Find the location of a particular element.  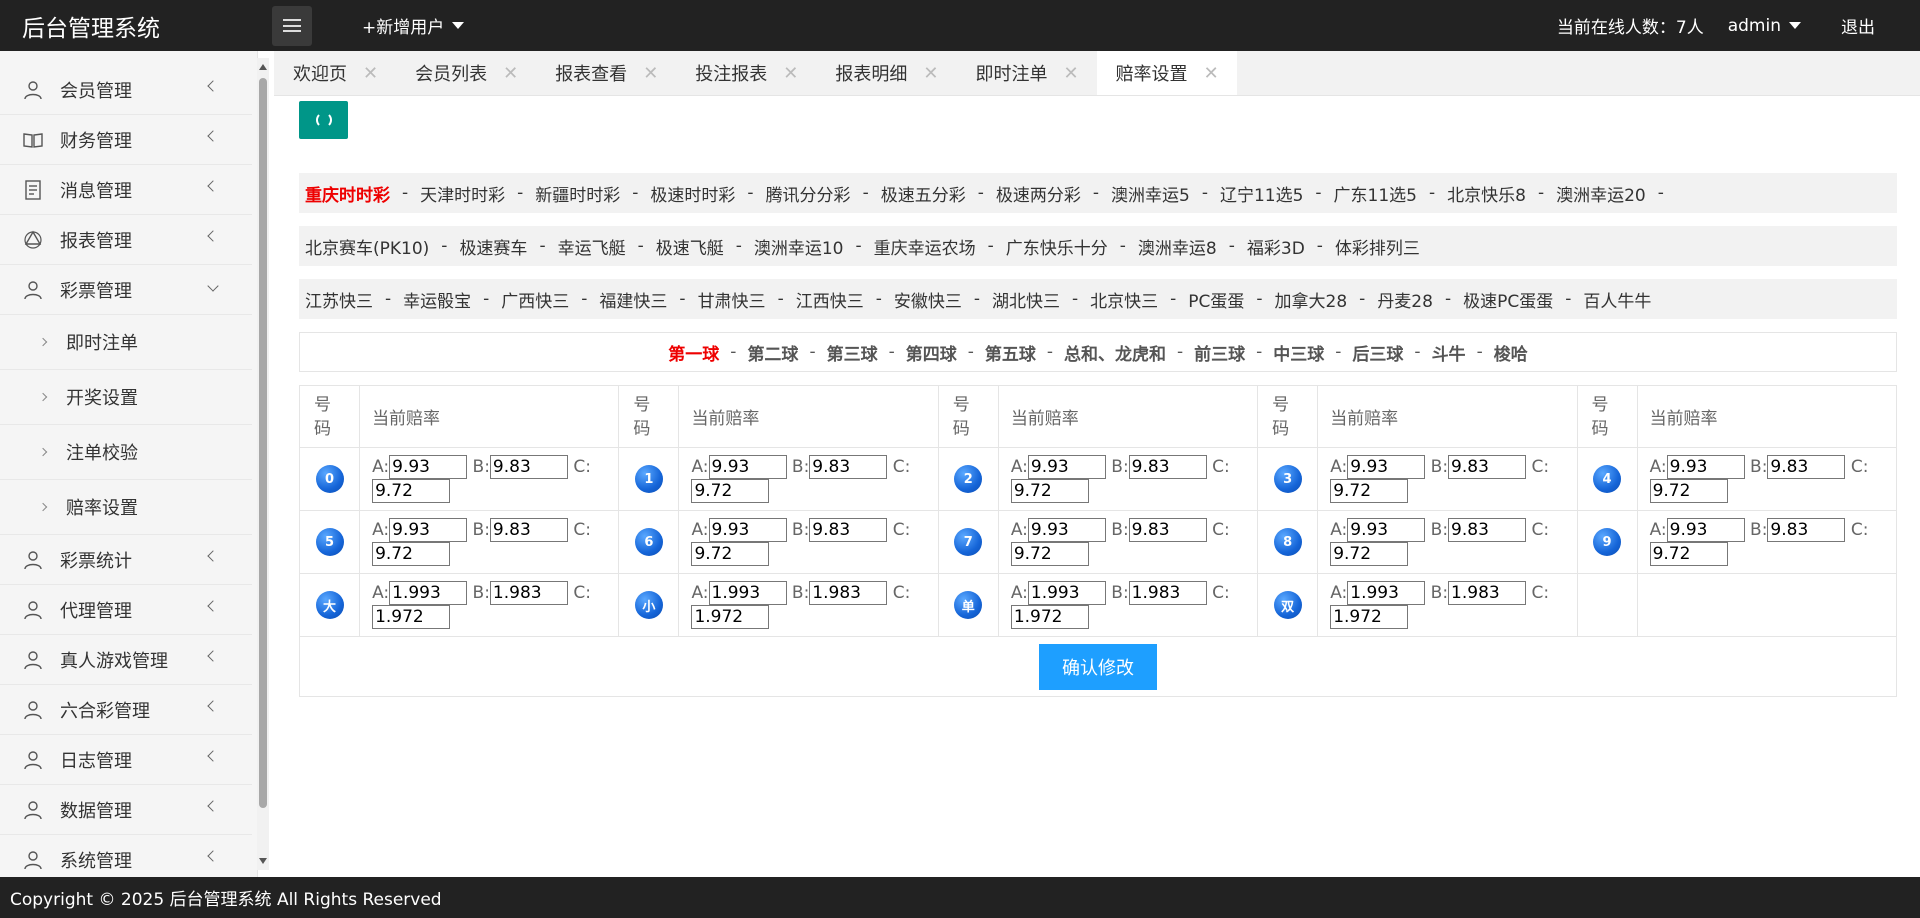

ball-link: 总和、龙虎和 is located at coordinates (1115, 352).